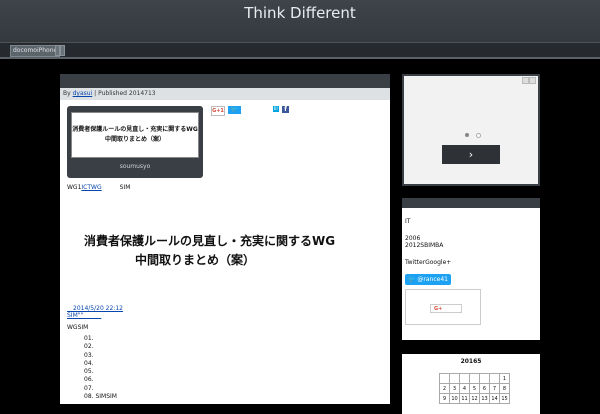  What do you see at coordinates (285, 109) in the screenshot?
I see `facebook-share-icon: f` at bounding box center [285, 109].